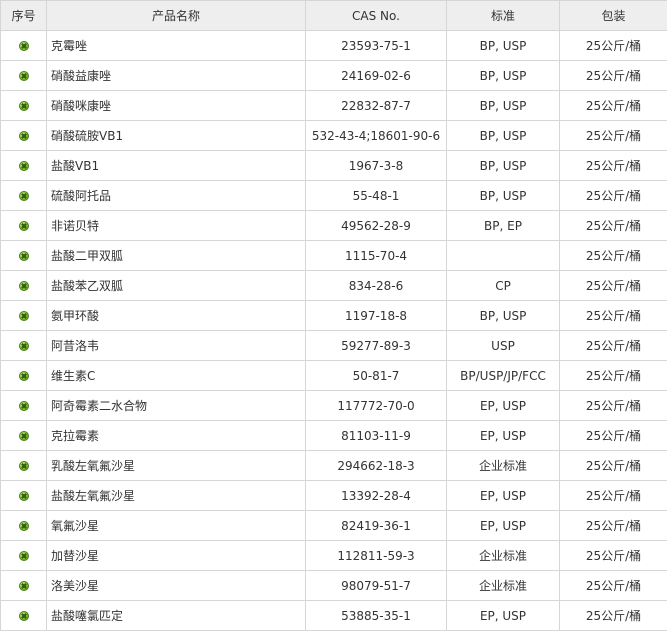 The width and height of the screenshot is (667, 631). What do you see at coordinates (376, 15) in the screenshot?
I see `header-cas-number: CAS No.` at bounding box center [376, 15].